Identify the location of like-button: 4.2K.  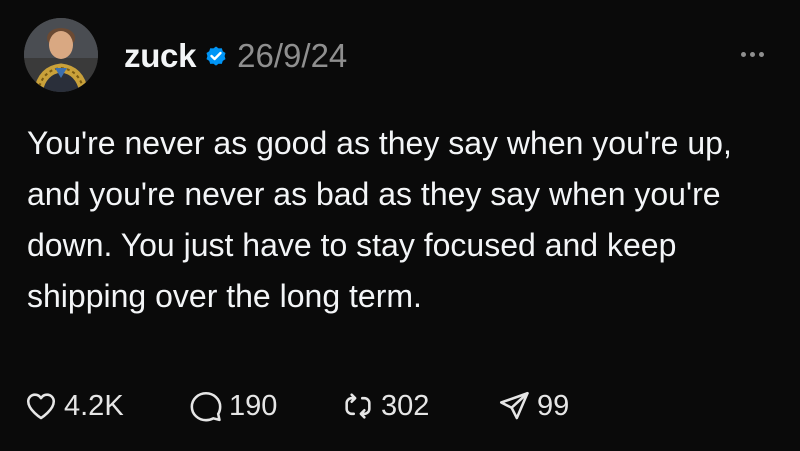
(106, 406).